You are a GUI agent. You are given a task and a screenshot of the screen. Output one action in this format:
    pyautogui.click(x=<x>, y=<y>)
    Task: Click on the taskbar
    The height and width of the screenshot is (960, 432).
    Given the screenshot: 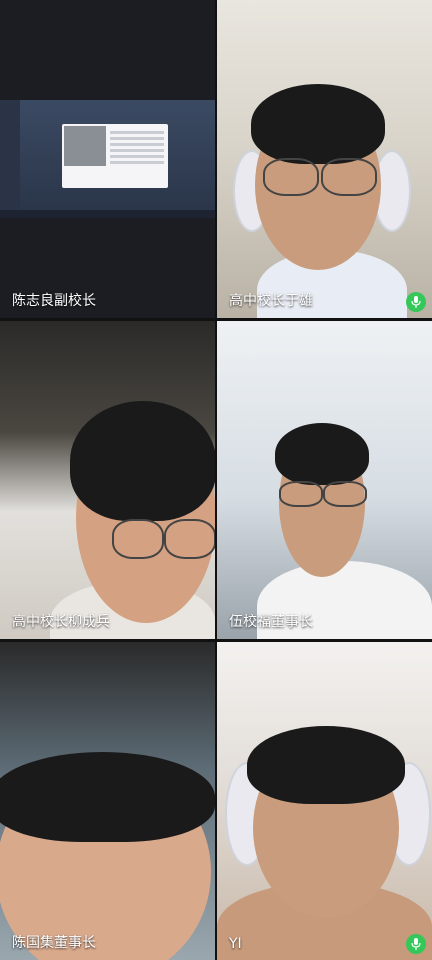 What is the action you would take?
    pyautogui.click(x=107, y=214)
    